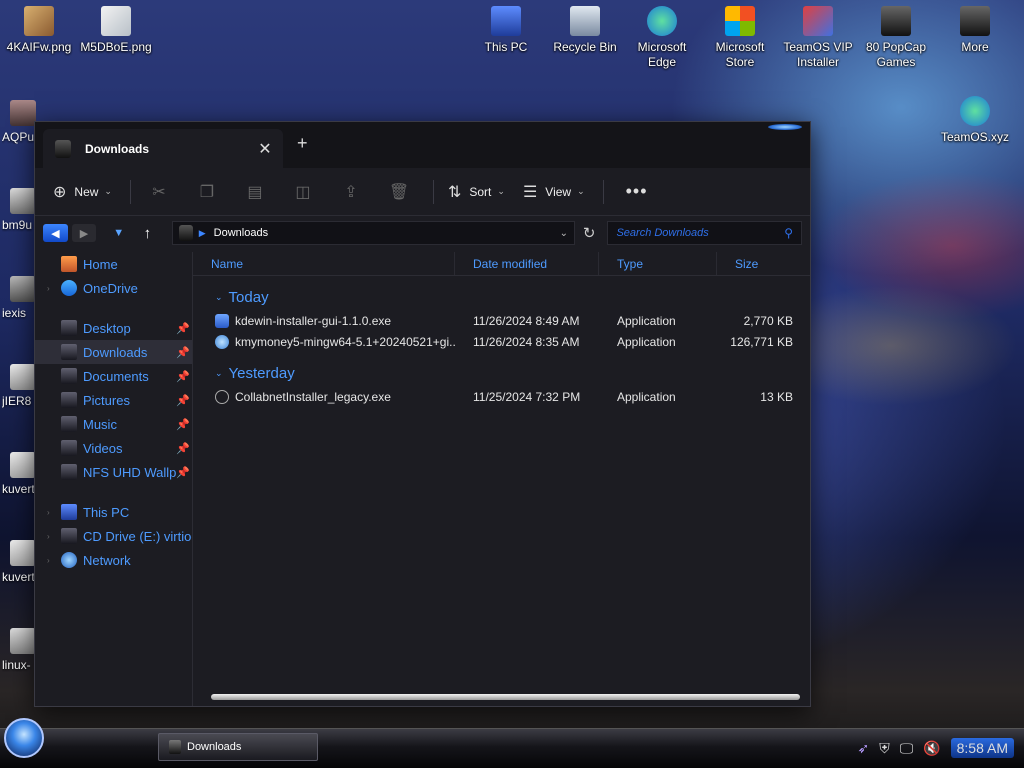 Image resolution: width=1024 pixels, height=768 pixels. What do you see at coordinates (113, 376) in the screenshot?
I see `sidebar-item-documents: Documents 📌` at bounding box center [113, 376].